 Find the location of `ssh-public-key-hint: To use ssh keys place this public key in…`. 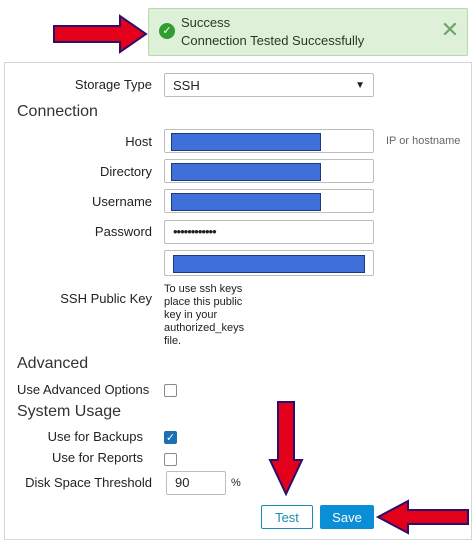

ssh-public-key-hint: To use ssh keys place this public key in… is located at coordinates (204, 315).